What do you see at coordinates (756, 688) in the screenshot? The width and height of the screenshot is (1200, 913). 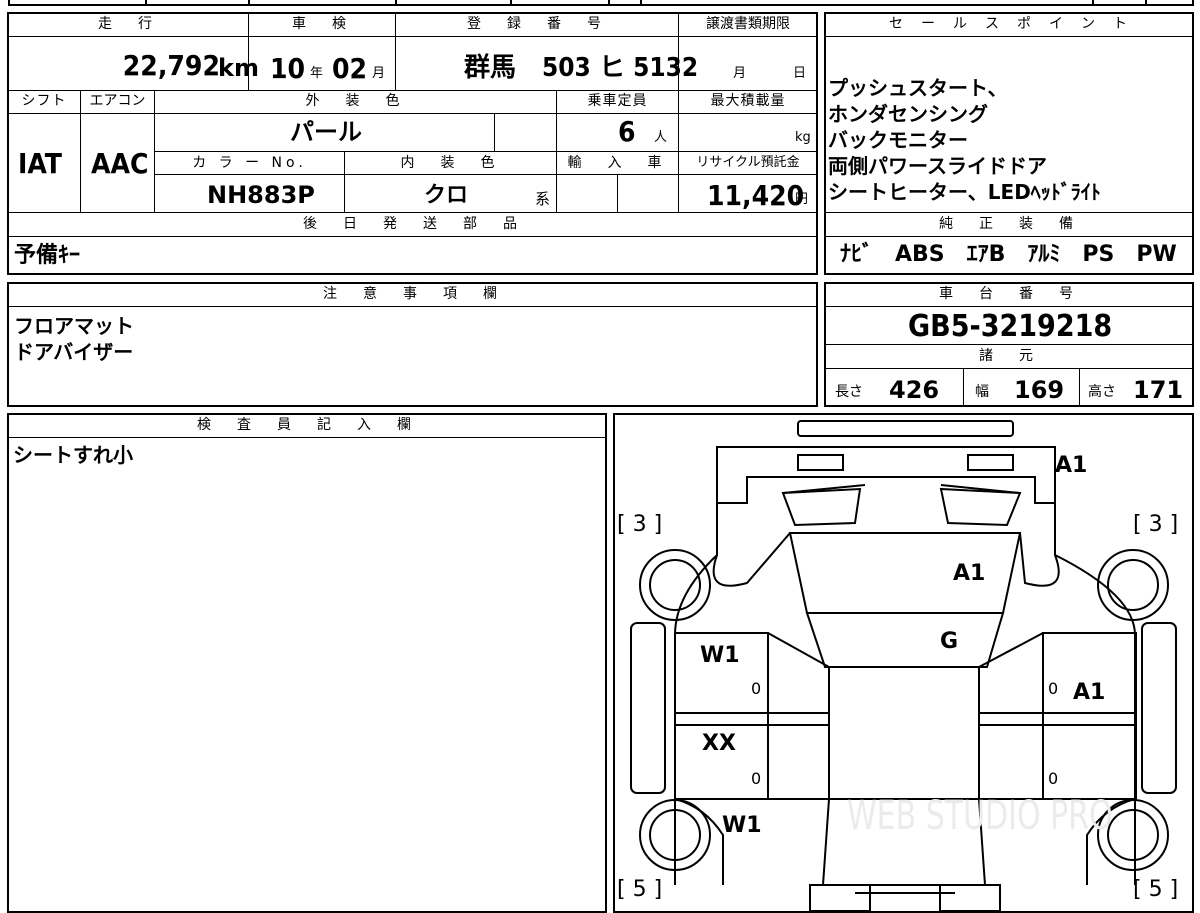 I see `mark-left-front-door-sub: 0` at bounding box center [756, 688].